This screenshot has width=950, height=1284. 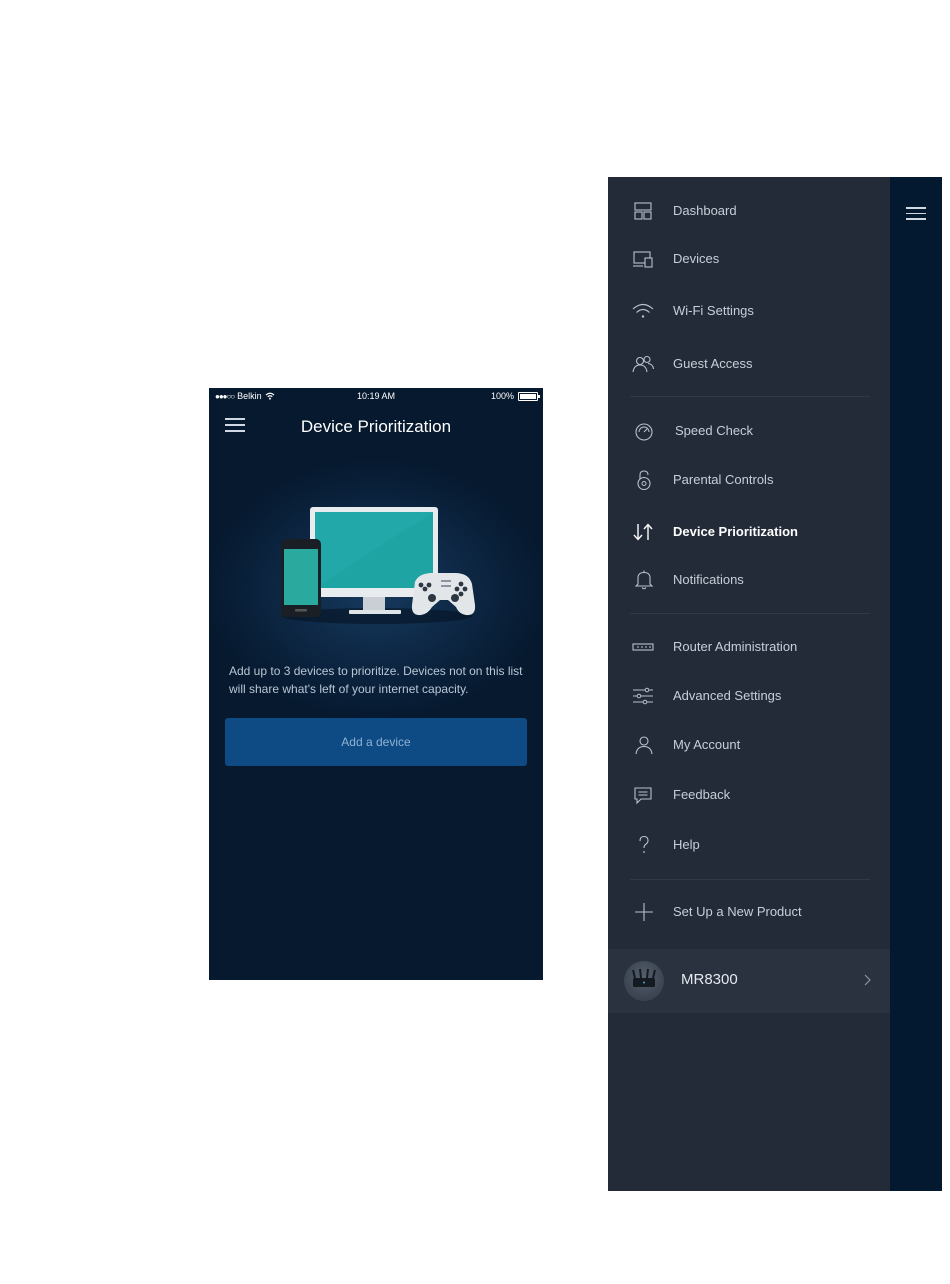 I want to click on menu-item-guest-access: Guest Access, so click(x=749, y=364).